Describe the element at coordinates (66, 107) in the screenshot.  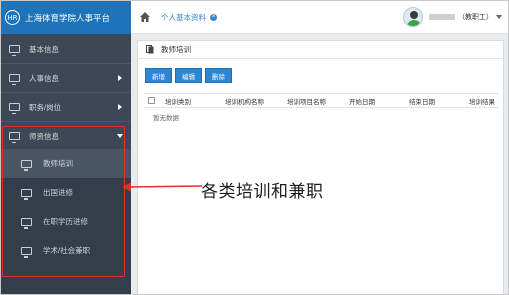
I see `sidebar-item-position: 职务/岗位` at that location.